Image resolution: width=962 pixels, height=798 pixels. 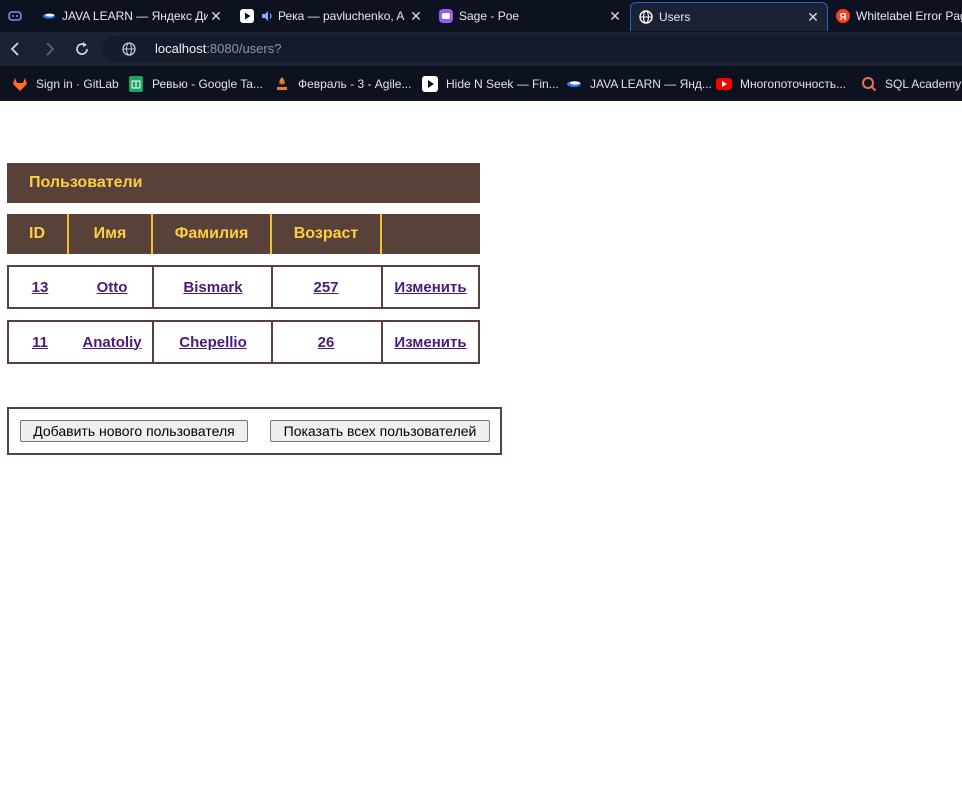 I want to click on column-header-id: ID, so click(x=38, y=234).